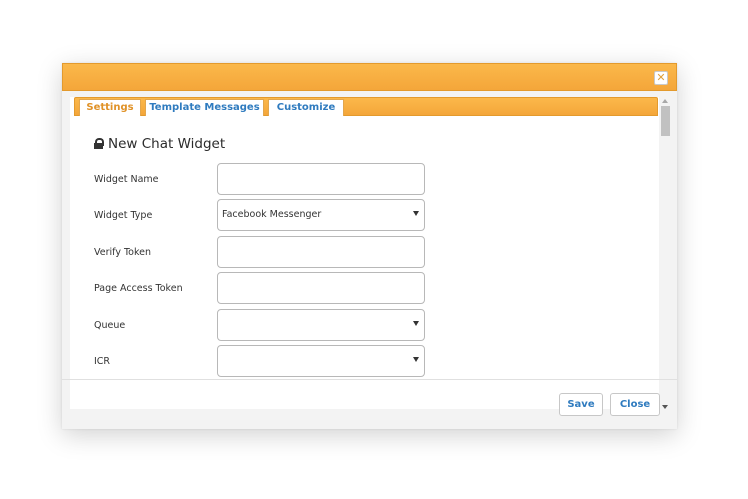 The image size is (748, 499). I want to click on scrollbar-thumb, so click(665, 121).